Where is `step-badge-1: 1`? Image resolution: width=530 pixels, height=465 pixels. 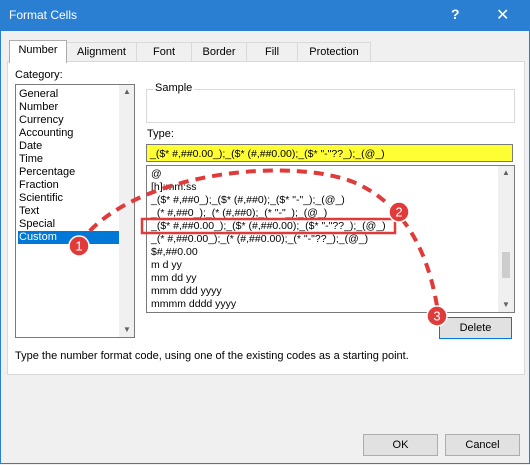 step-badge-1: 1 is located at coordinates (79, 246).